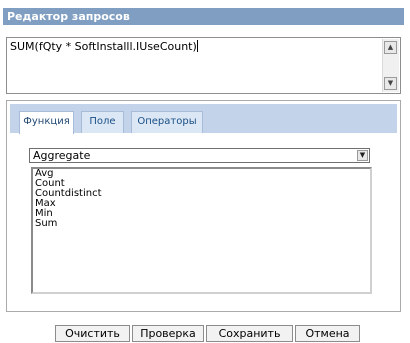 This screenshot has height=343, width=410. I want to click on editor-scrollbar: ▲ ▼, so click(390, 65).